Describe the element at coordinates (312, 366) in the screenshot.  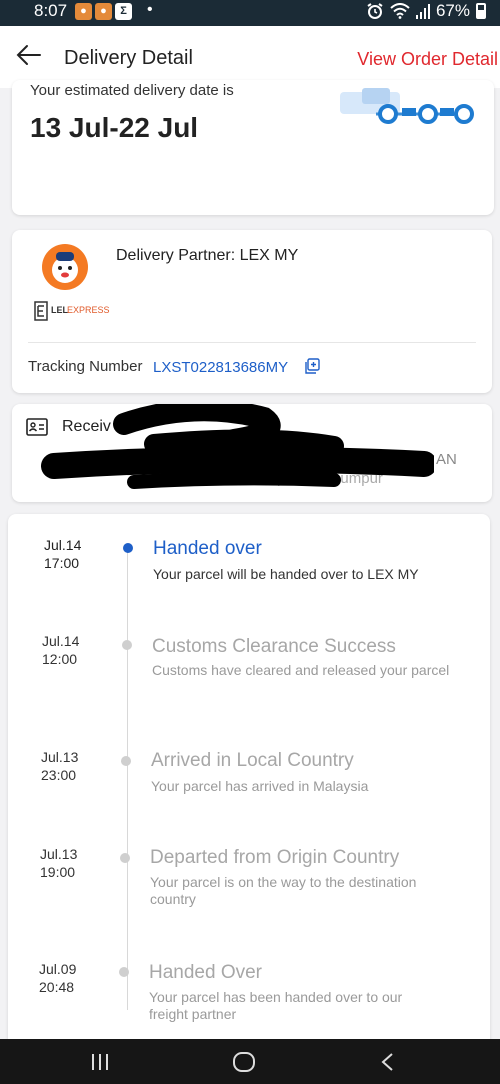
I see `copy-icon` at that location.